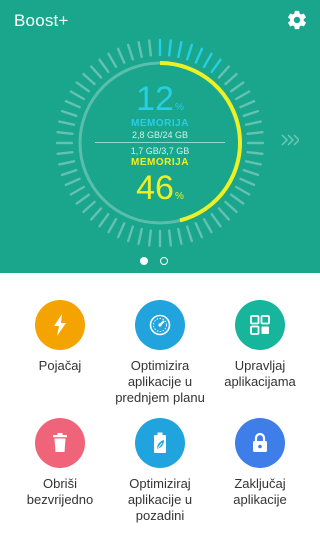 The height and width of the screenshot is (544, 320). I want to click on ram-percent: 46%, so click(160, 192).